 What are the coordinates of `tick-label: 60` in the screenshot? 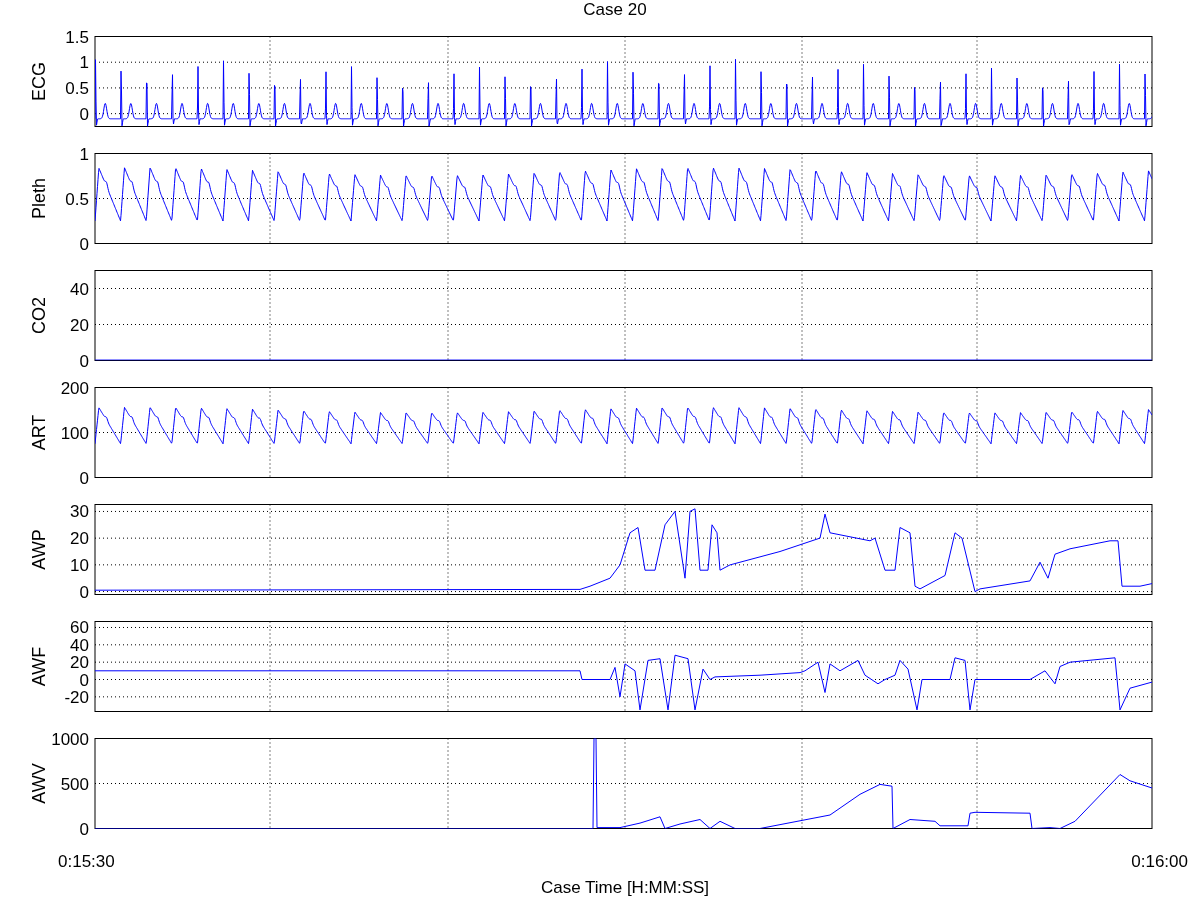 It's located at (79, 628).